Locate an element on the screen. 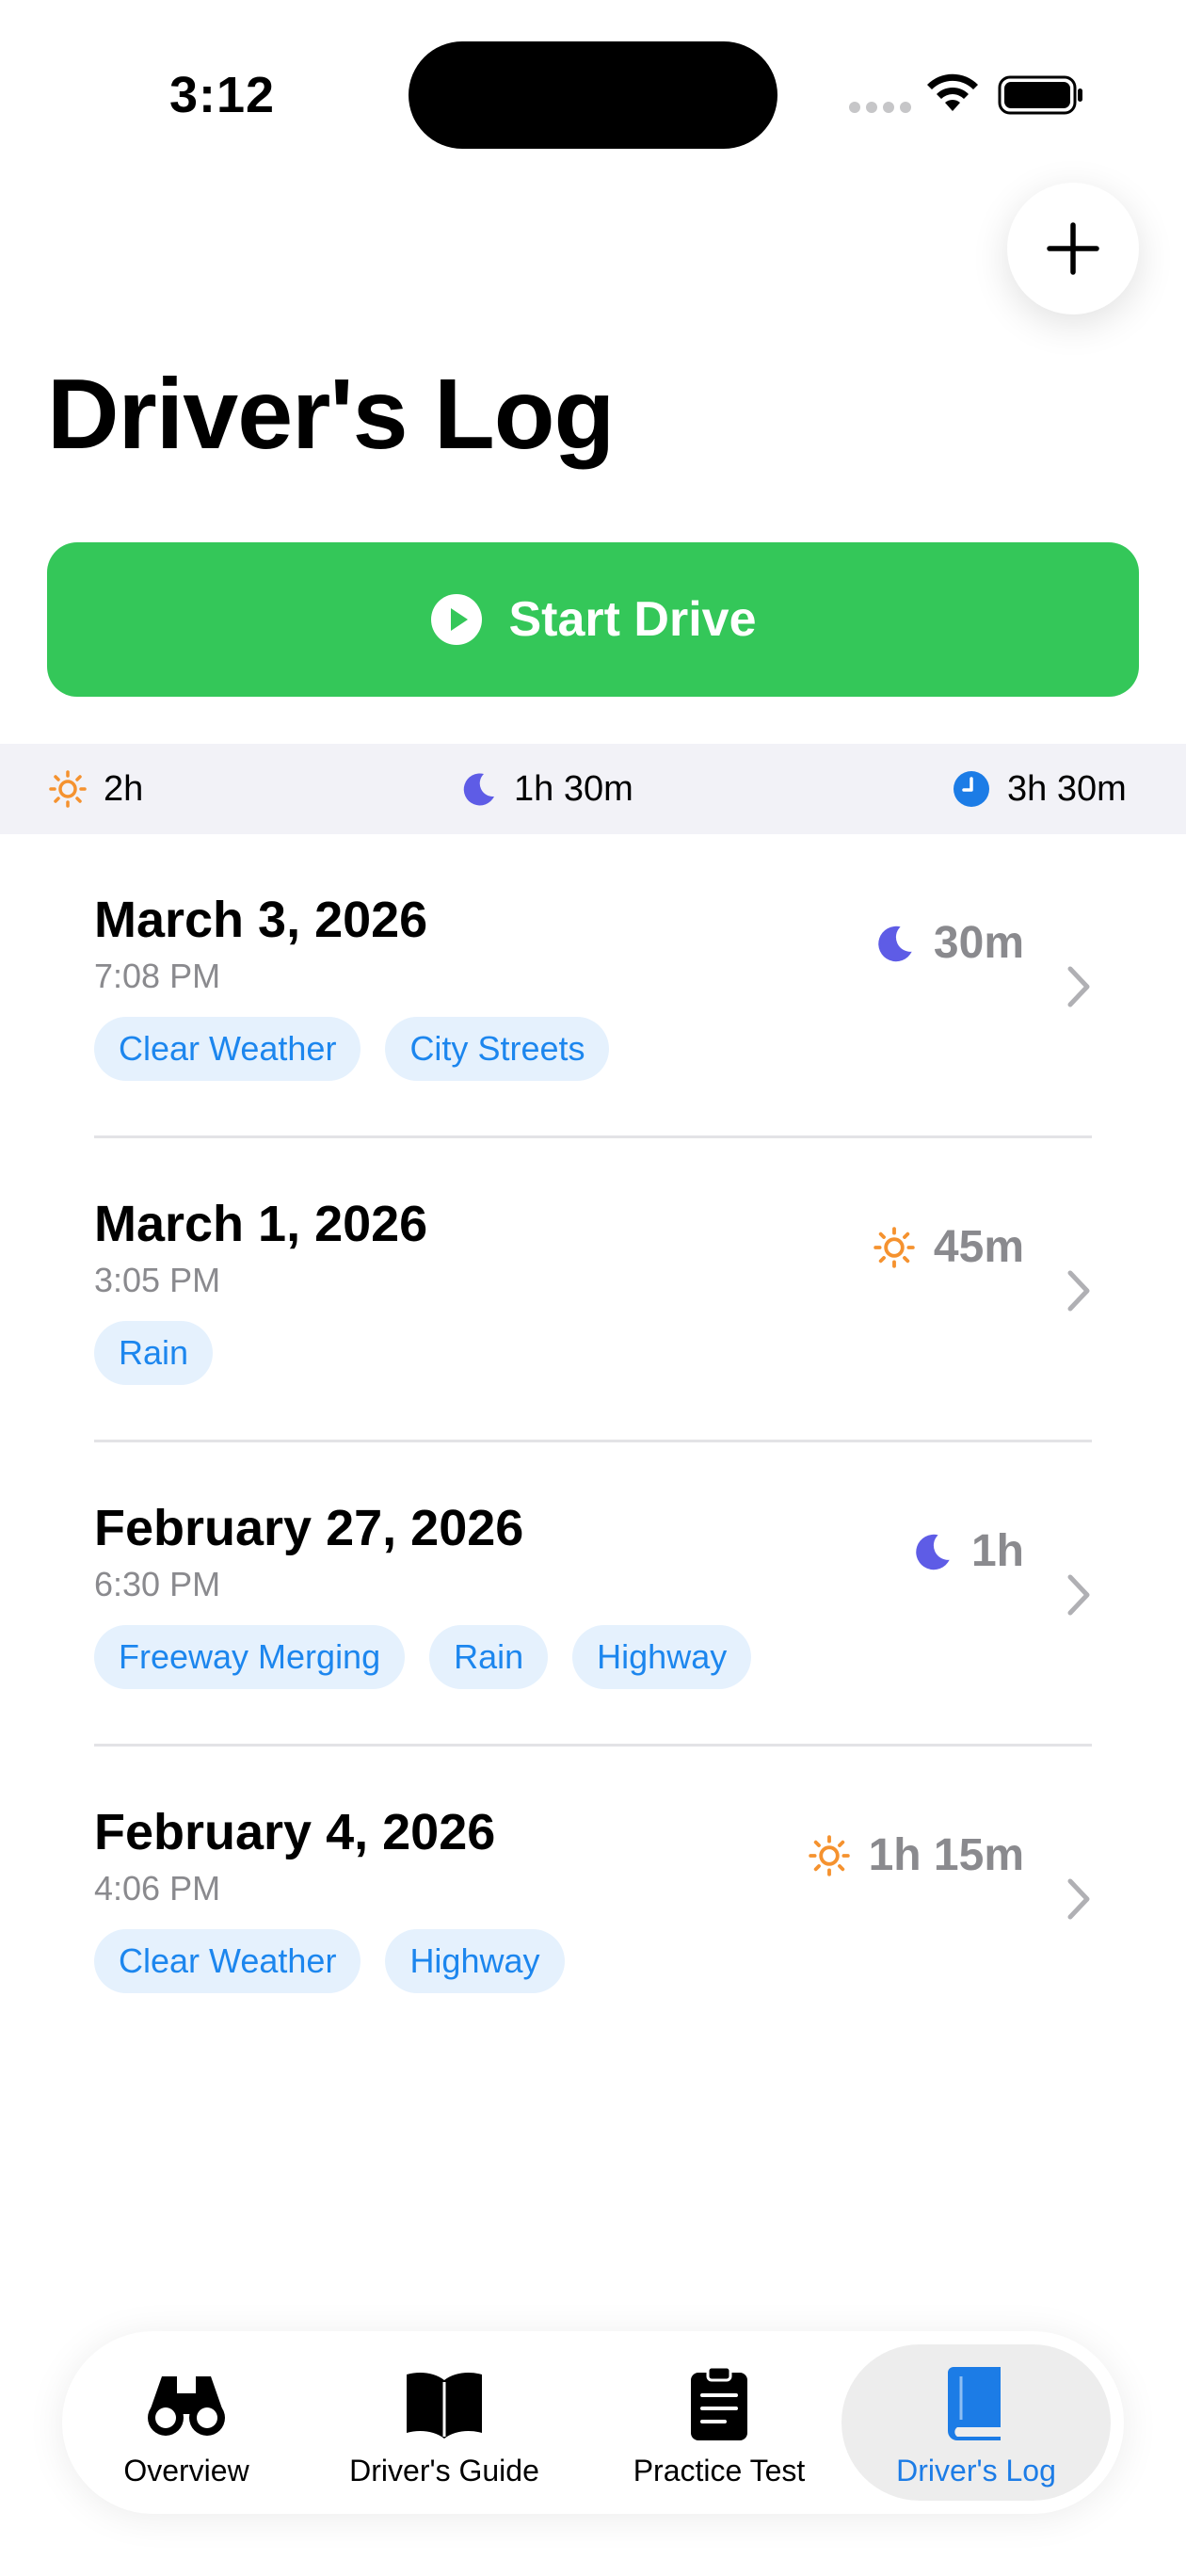 This screenshot has width=1186, height=2576. drive-duration-value: 1h is located at coordinates (997, 1551).